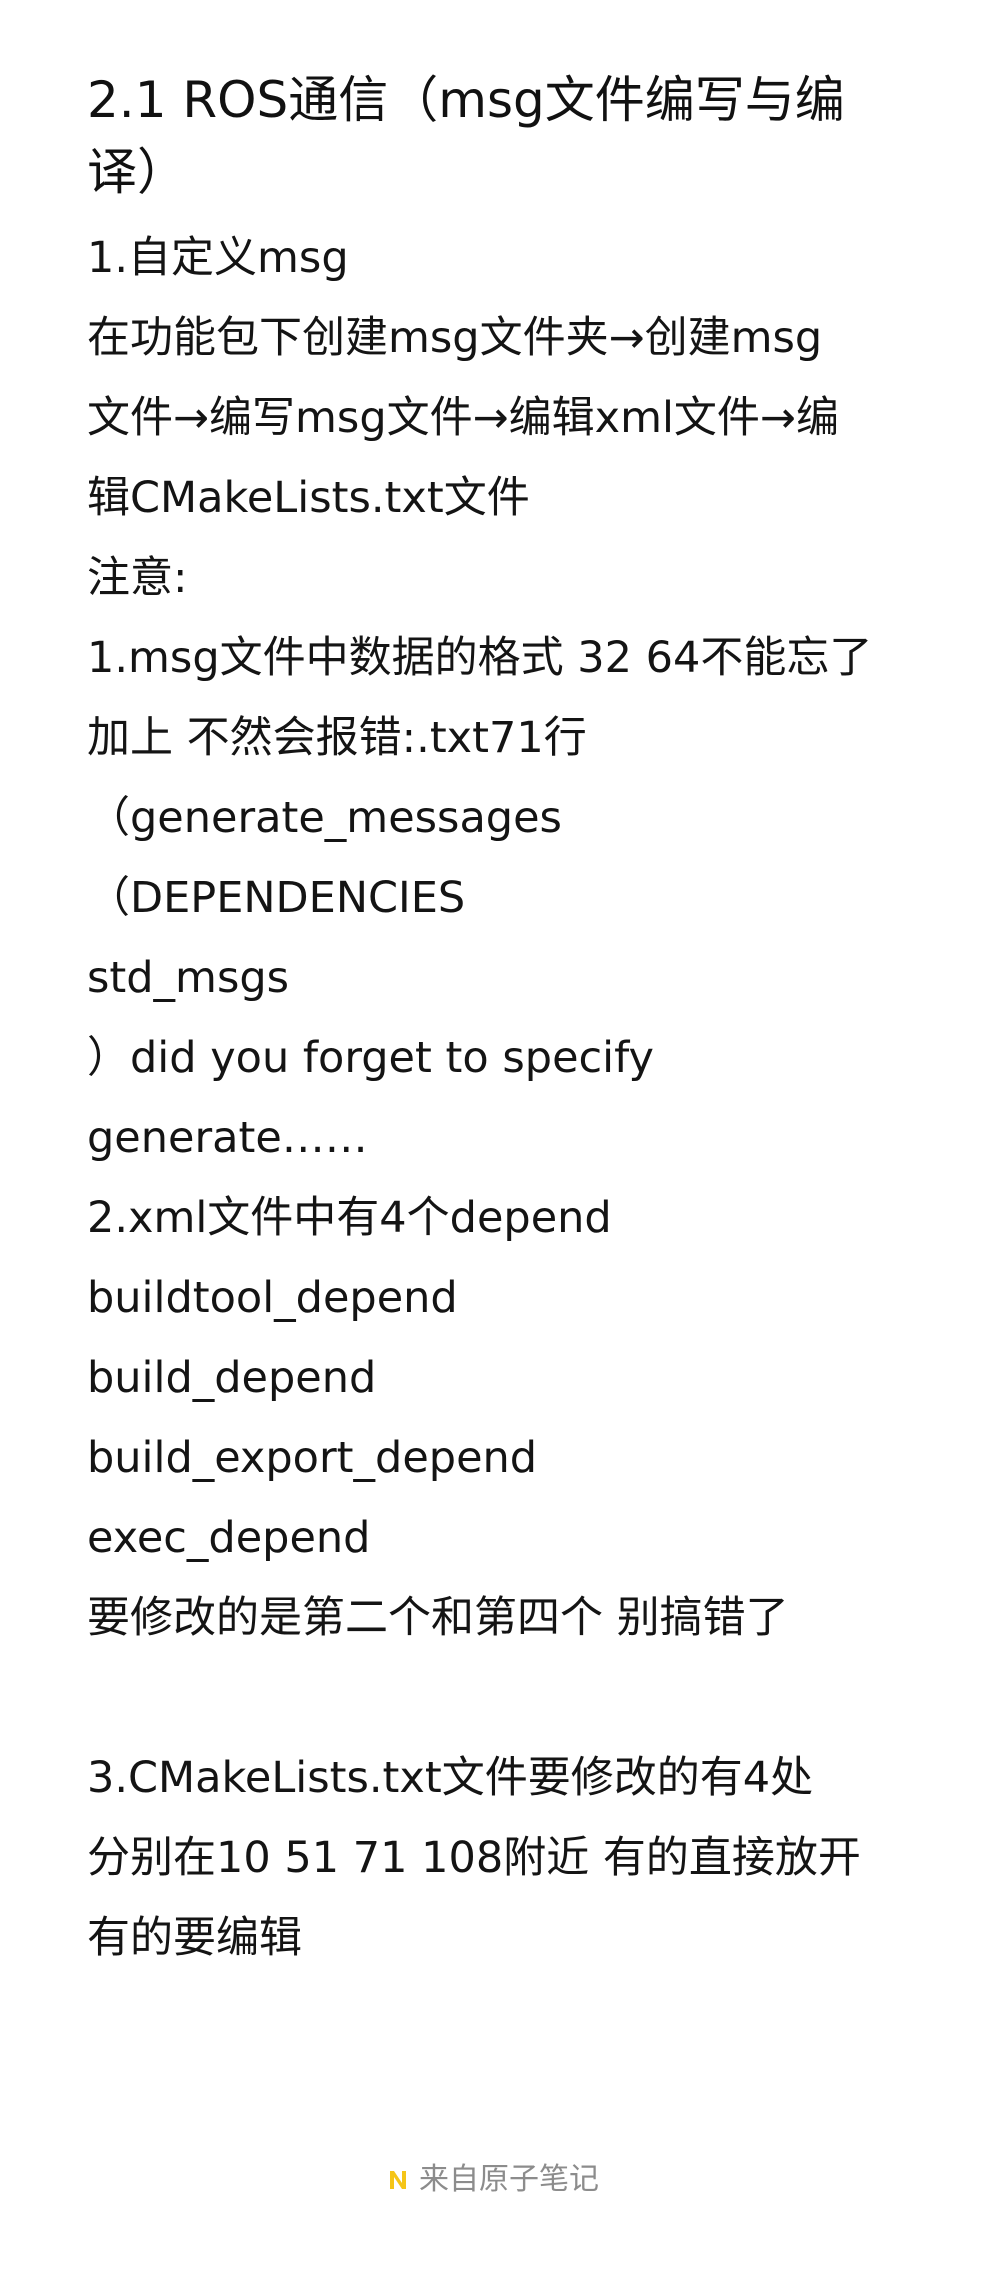 The image size is (984, 2279). Describe the element at coordinates (272, 1298) in the screenshot. I see `note-line: buildtool_depend` at that location.